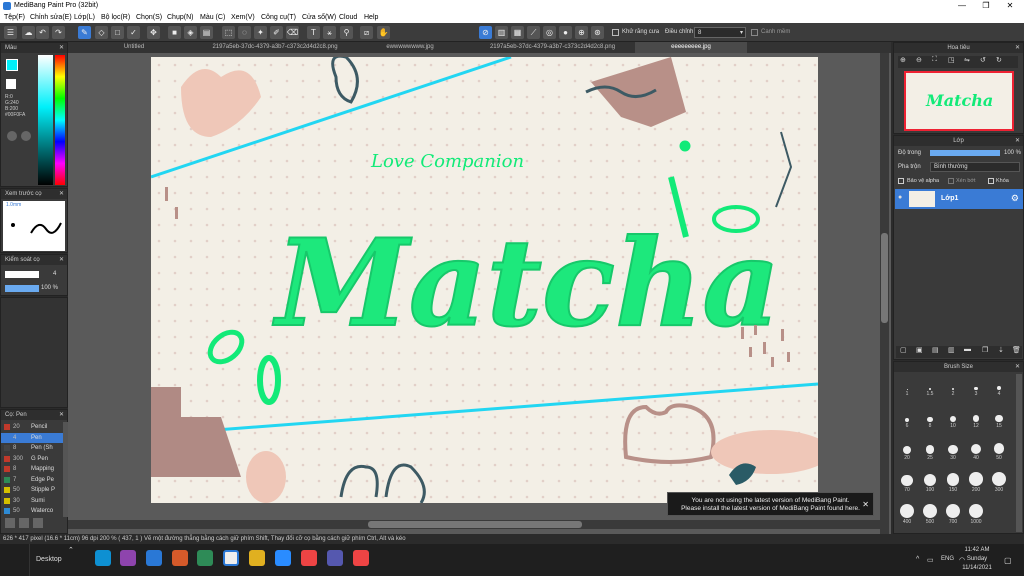  Describe the element at coordinates (346, 32) in the screenshot. I see `eyedropper-icon: ⚲` at that location.